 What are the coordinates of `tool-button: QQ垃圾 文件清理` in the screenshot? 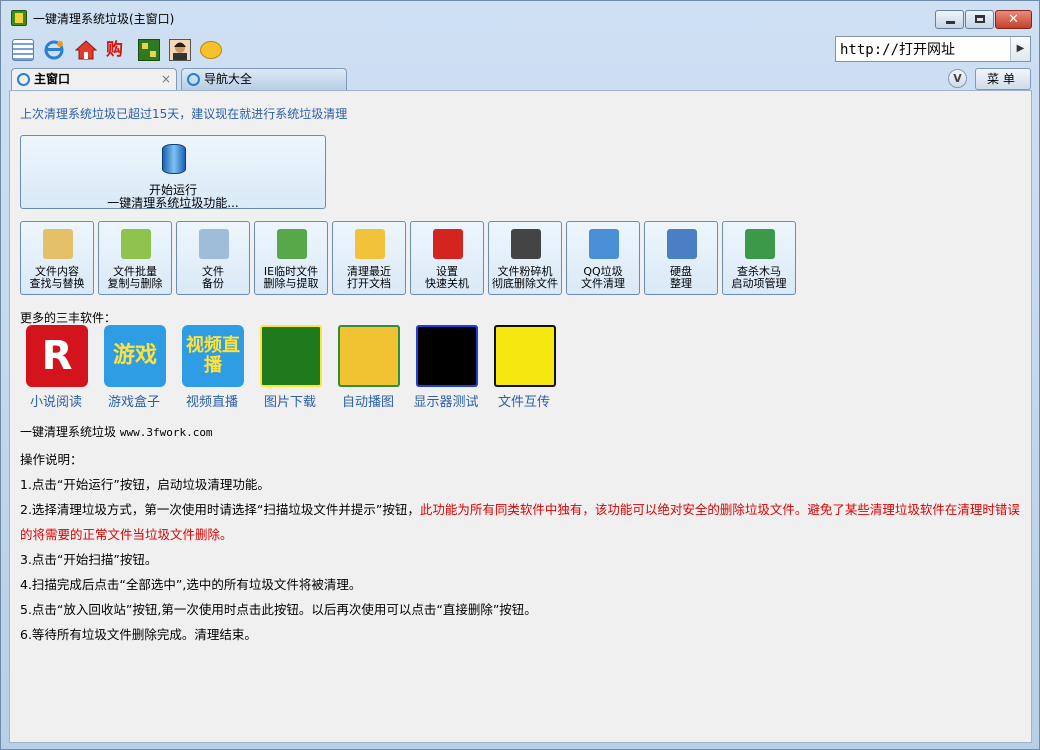 It's located at (603, 258).